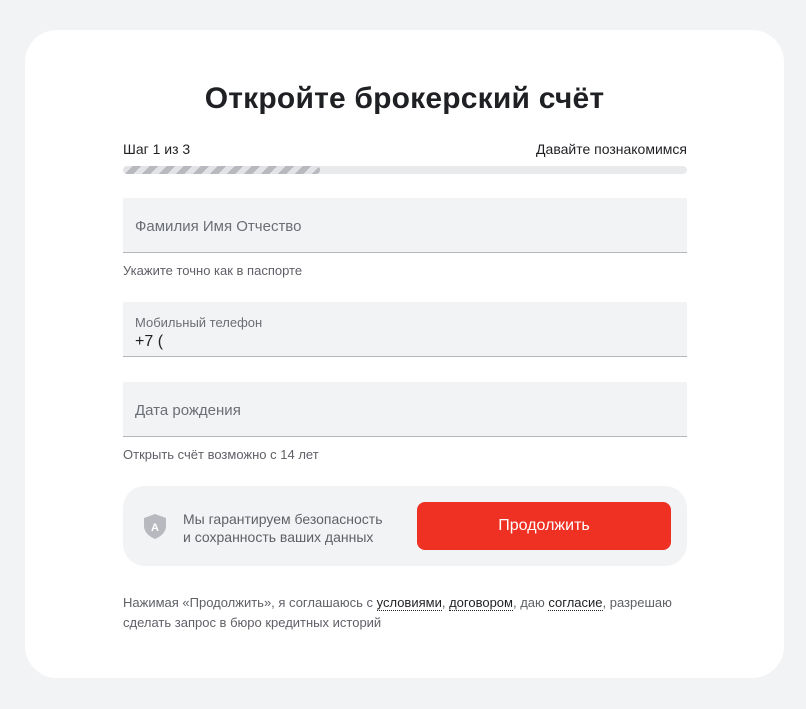 The image size is (806, 709). What do you see at coordinates (404, 98) in the screenshot?
I see `page-title: Откройте брокерский счёт` at bounding box center [404, 98].